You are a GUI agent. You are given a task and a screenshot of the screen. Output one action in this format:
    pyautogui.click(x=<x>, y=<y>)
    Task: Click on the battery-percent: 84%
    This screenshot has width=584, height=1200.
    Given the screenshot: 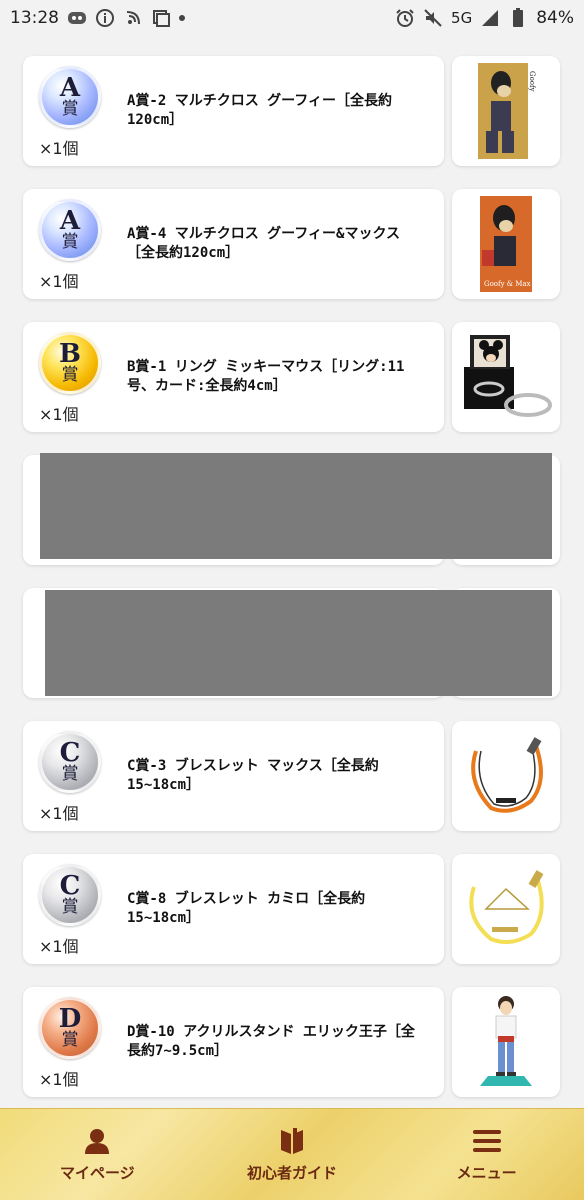 What is the action you would take?
    pyautogui.click(x=555, y=18)
    